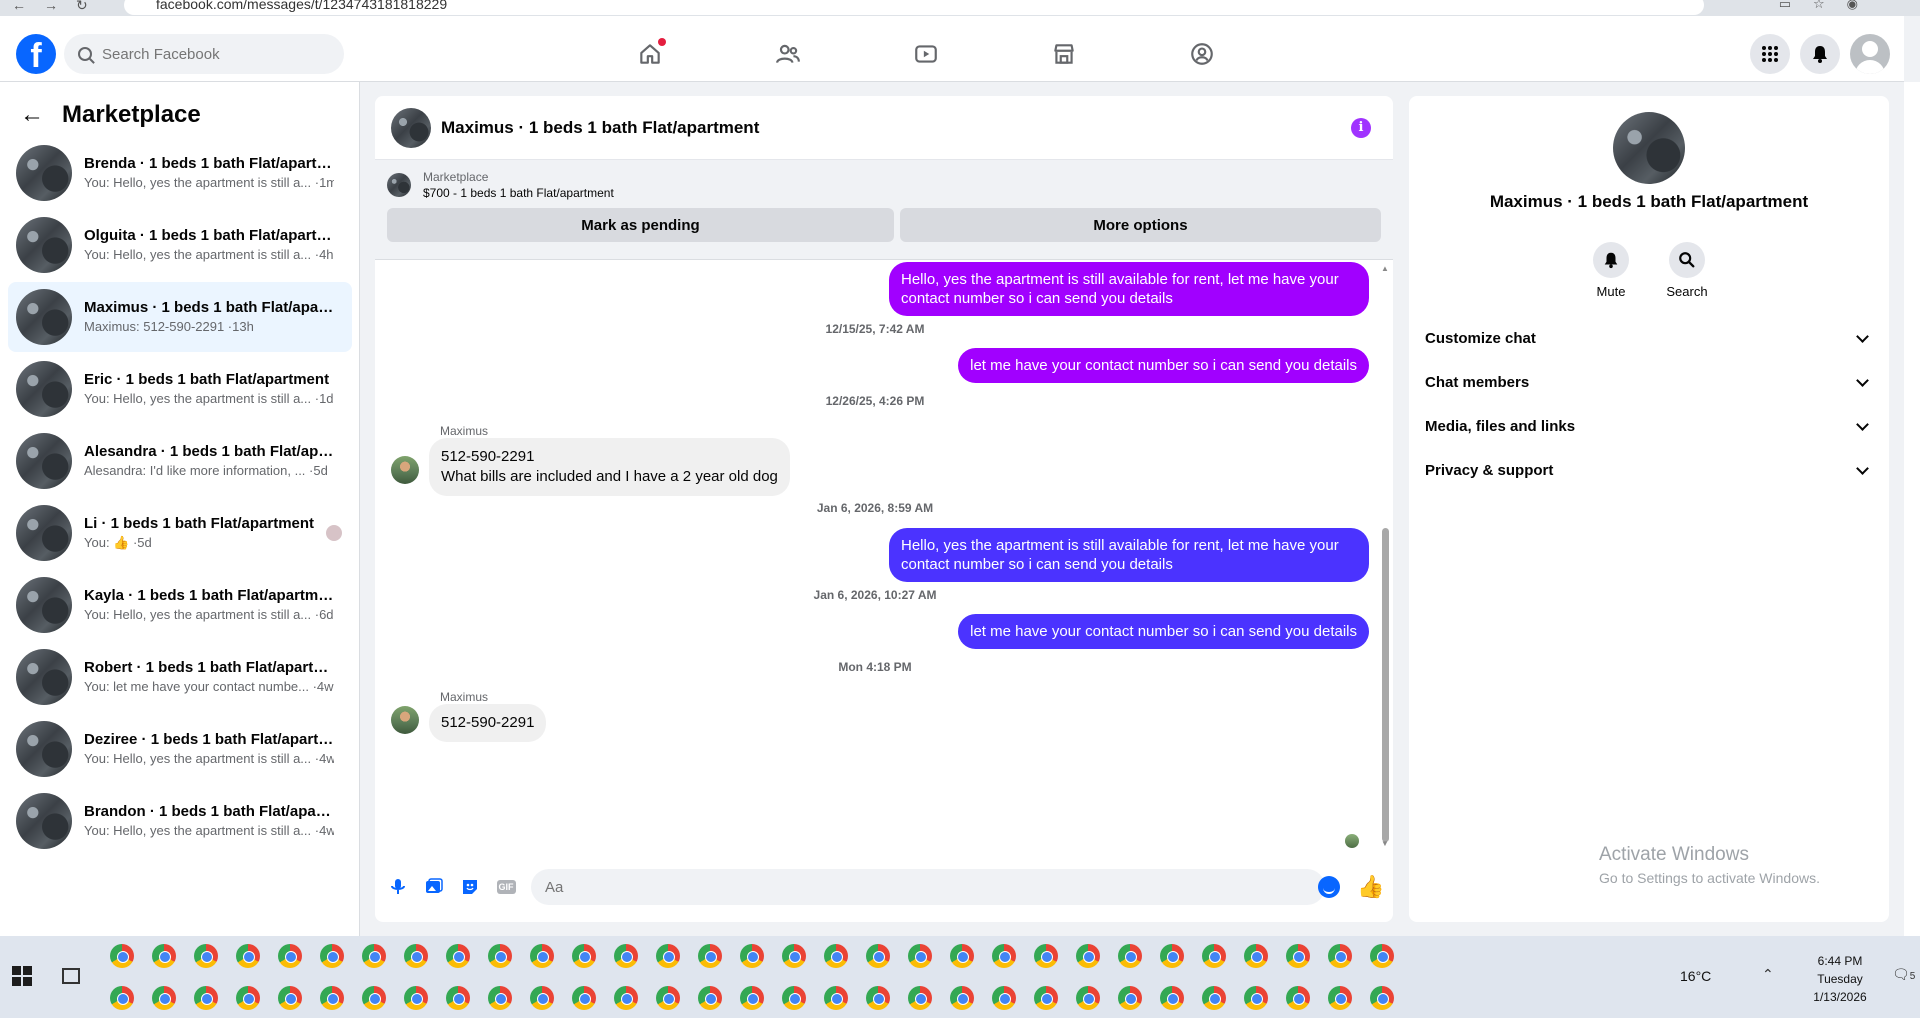 This screenshot has width=1920, height=1018. I want to click on emoji-icon, so click(1329, 887).